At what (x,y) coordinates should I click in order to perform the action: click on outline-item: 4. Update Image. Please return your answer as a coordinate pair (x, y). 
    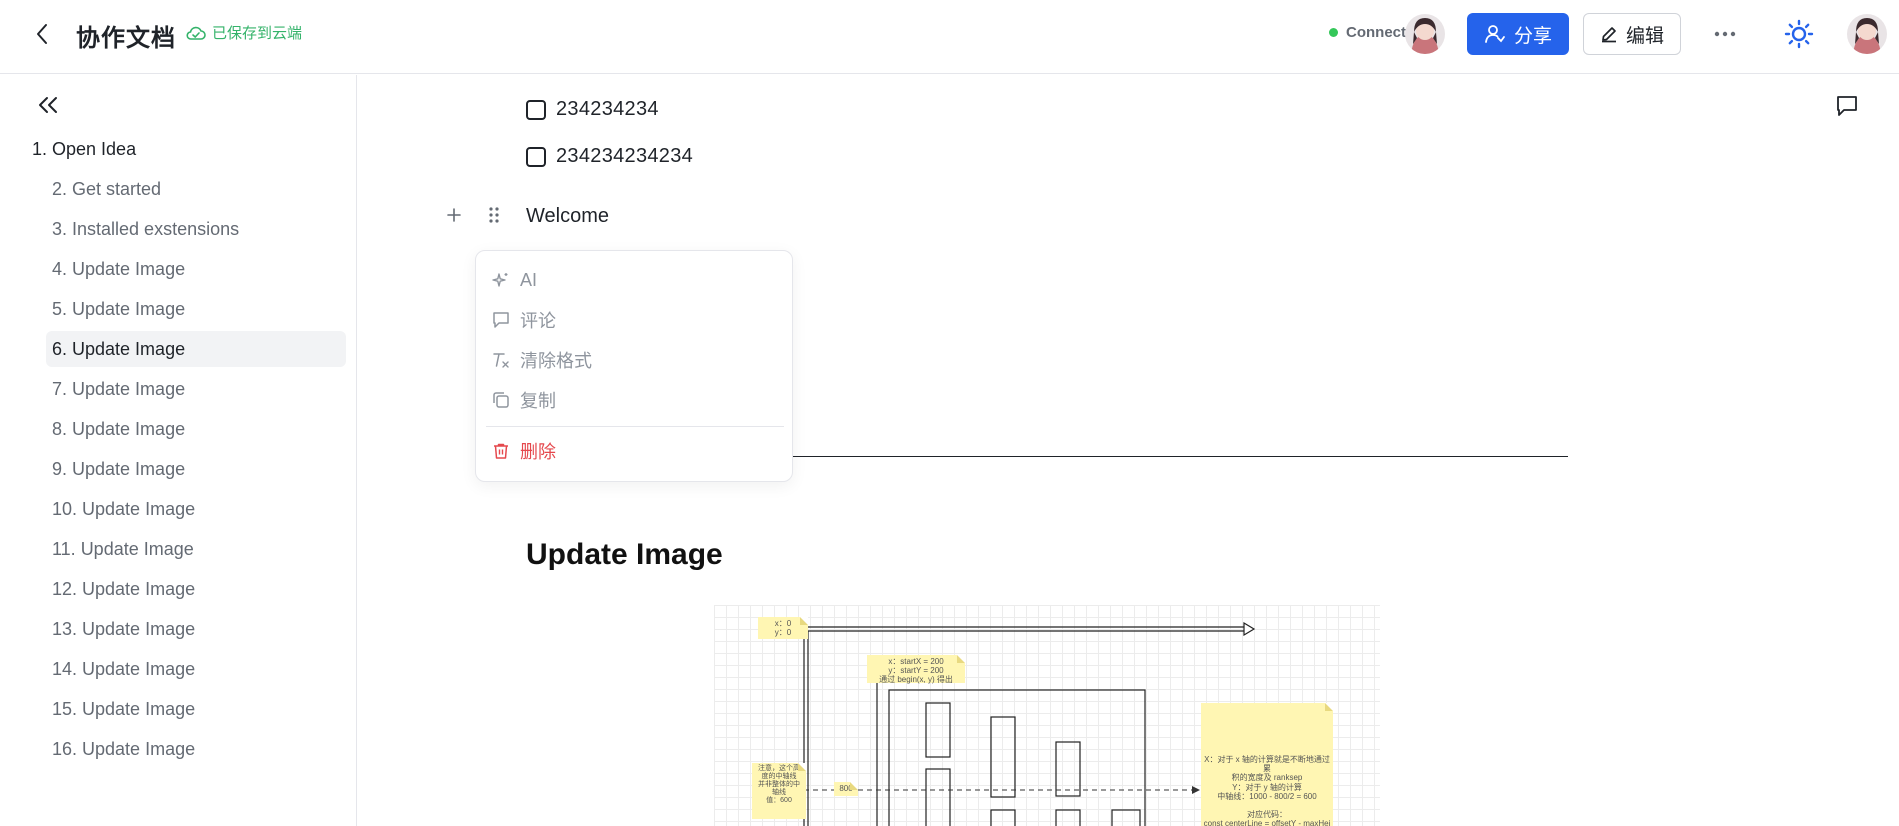
    Looking at the image, I should click on (185, 269).